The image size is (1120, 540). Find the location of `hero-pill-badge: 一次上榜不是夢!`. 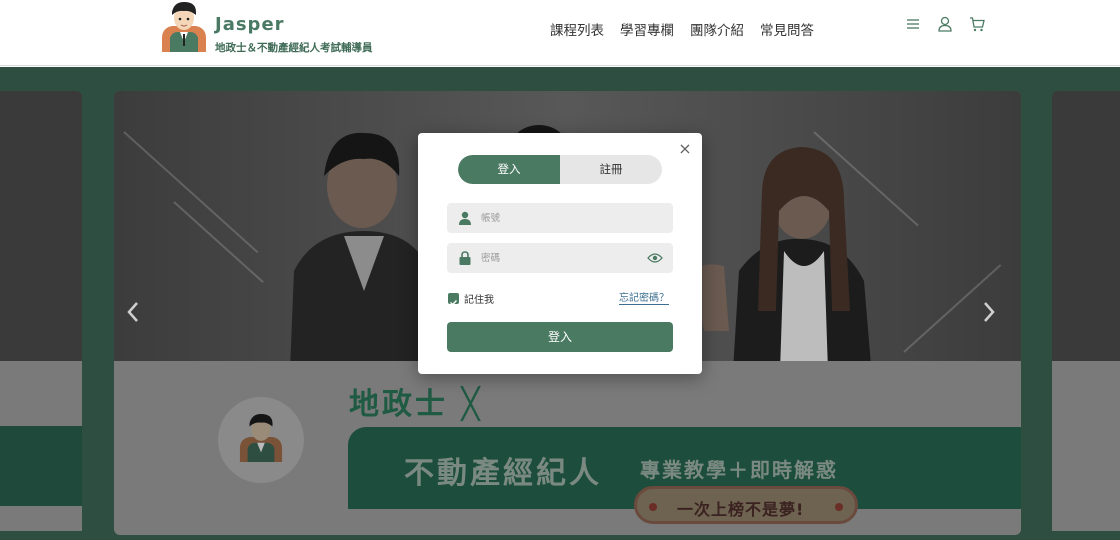

hero-pill-badge: 一次上榜不是夢! is located at coordinates (746, 505).